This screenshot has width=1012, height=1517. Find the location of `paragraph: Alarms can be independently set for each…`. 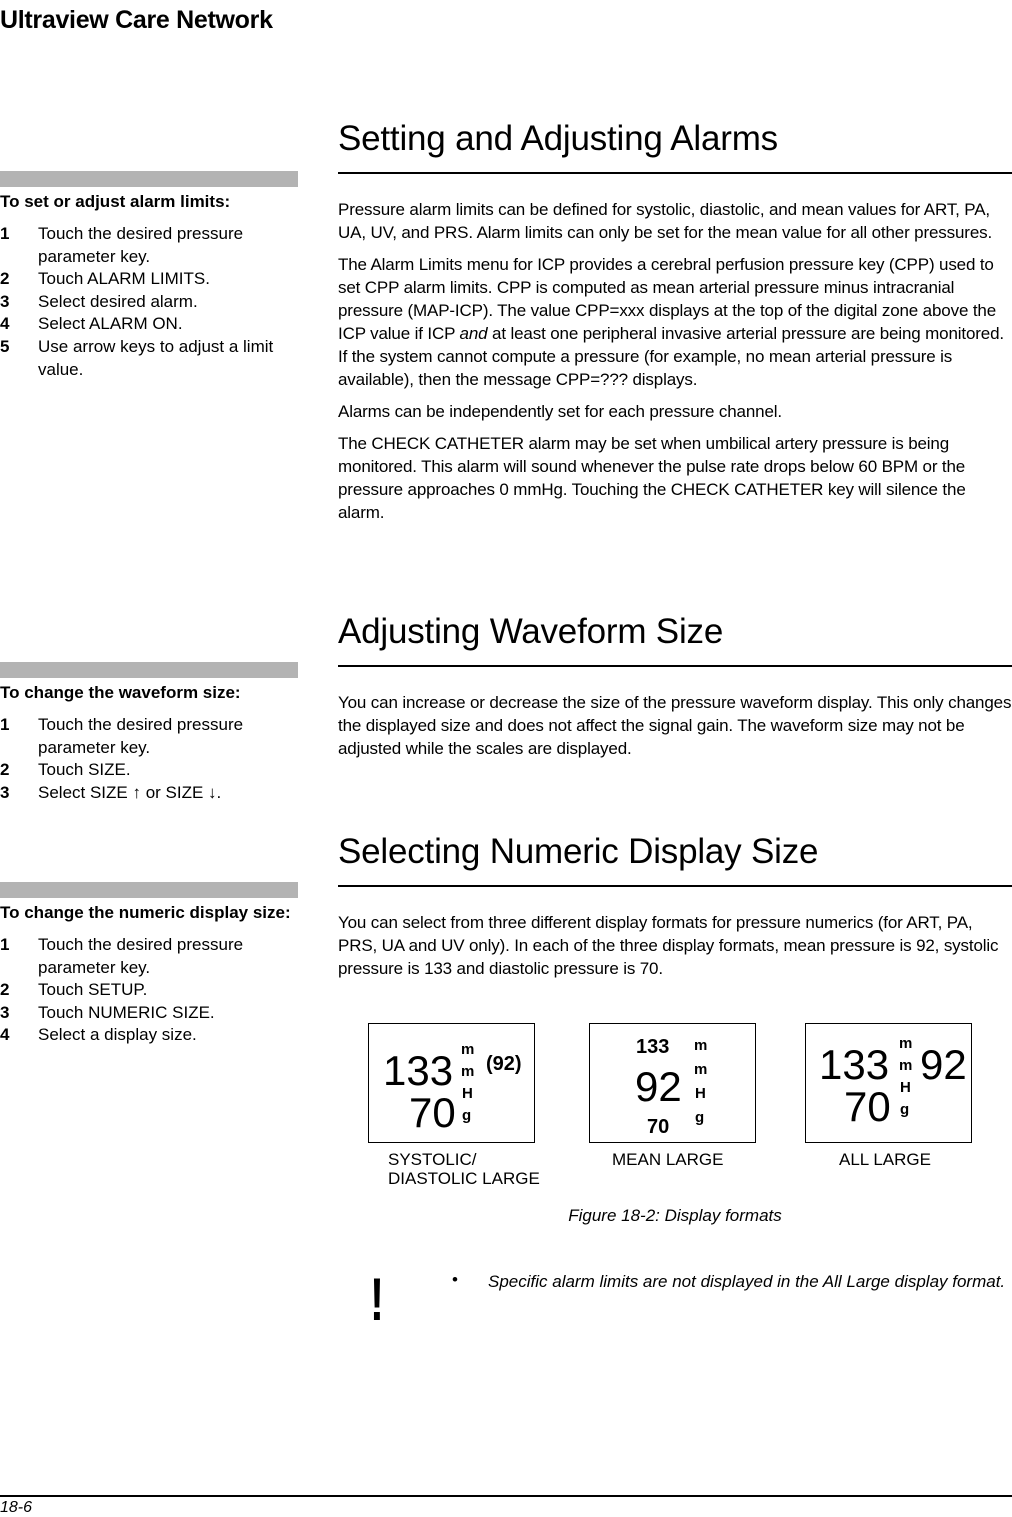

paragraph: Alarms can be independently set for each… is located at coordinates (560, 411).